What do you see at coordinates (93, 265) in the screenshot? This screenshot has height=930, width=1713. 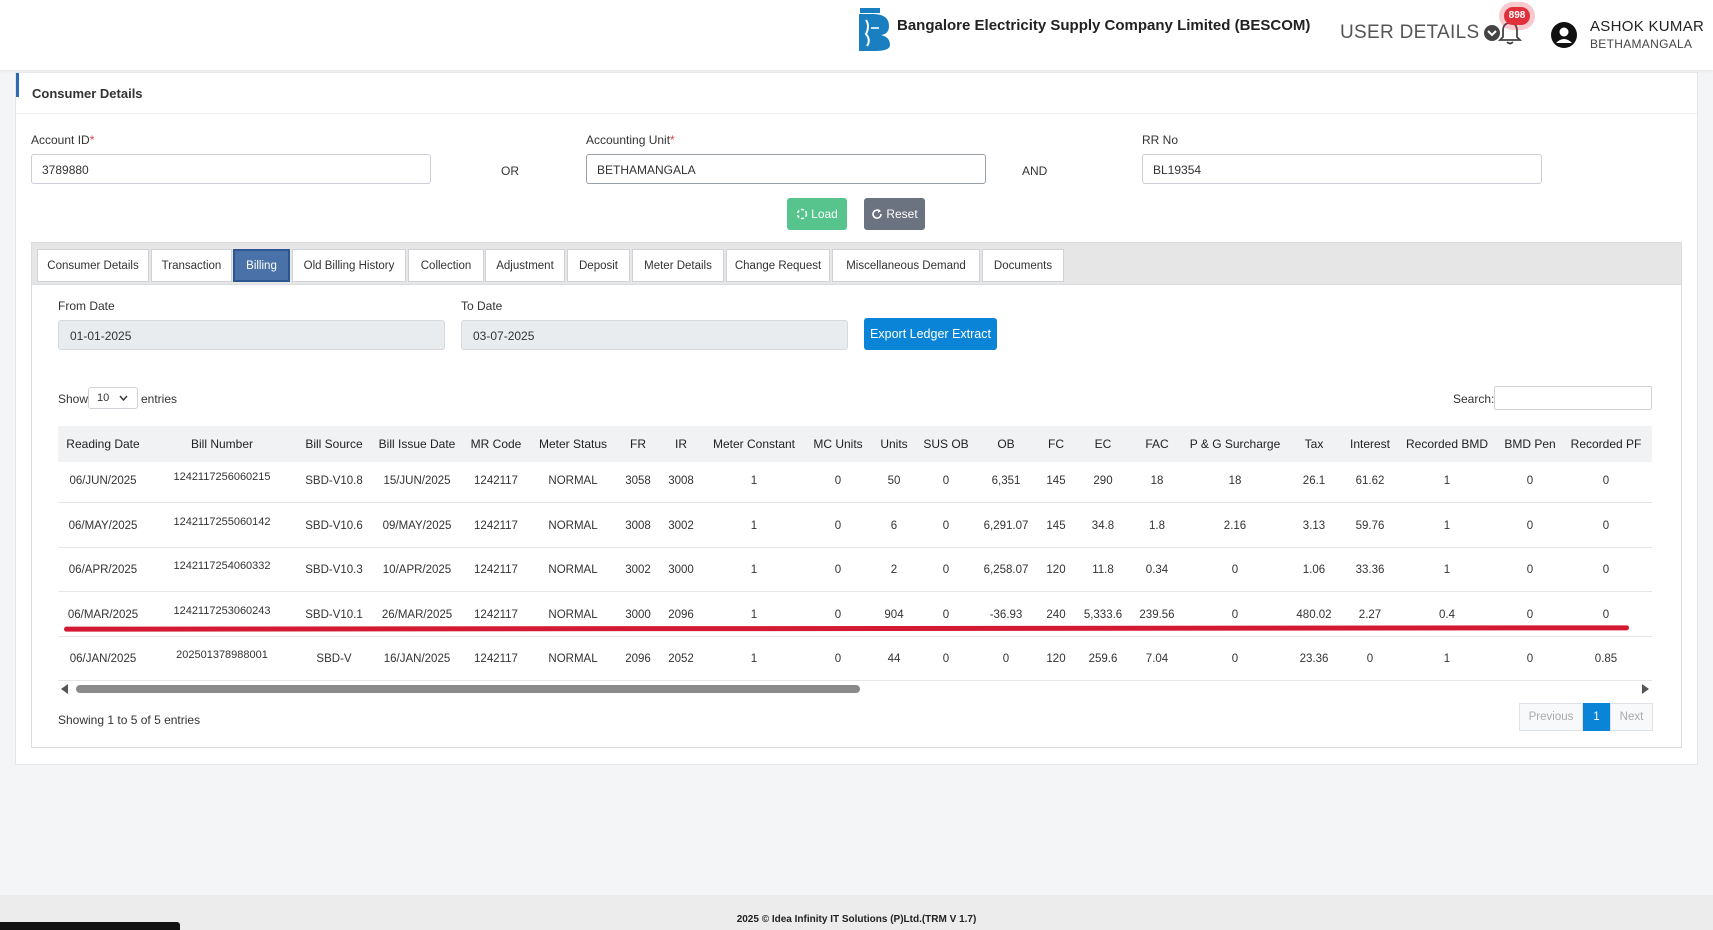 I see `tab-consumer-details: Consumer Details` at bounding box center [93, 265].